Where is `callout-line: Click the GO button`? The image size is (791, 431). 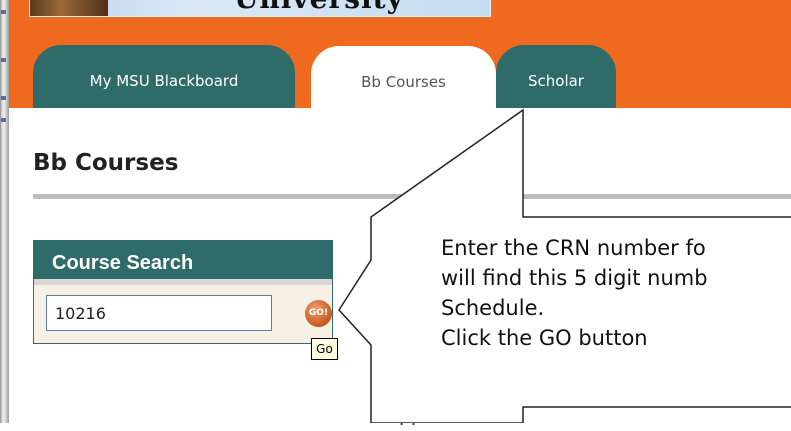
callout-line: Click the GO button is located at coordinates (544, 338).